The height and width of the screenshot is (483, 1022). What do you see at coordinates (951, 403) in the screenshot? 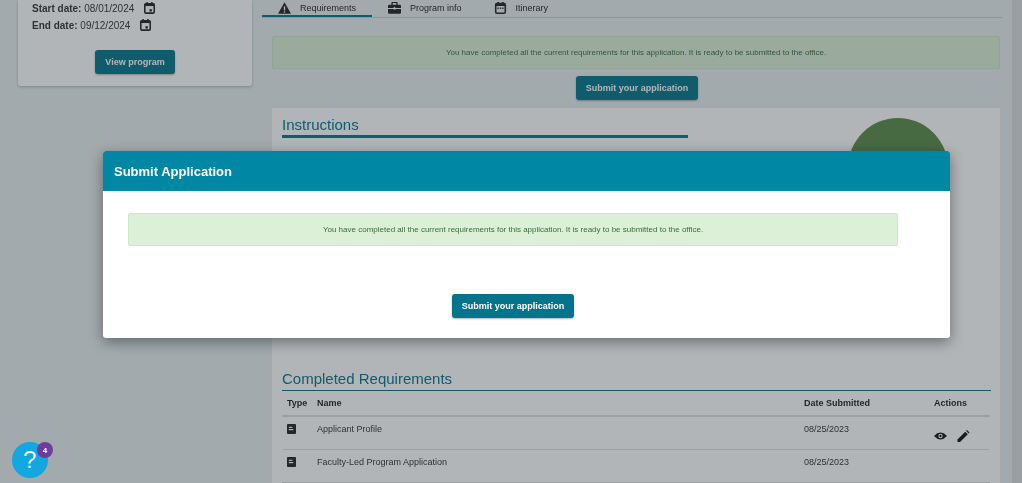
I see `column-header: Actions` at bounding box center [951, 403].